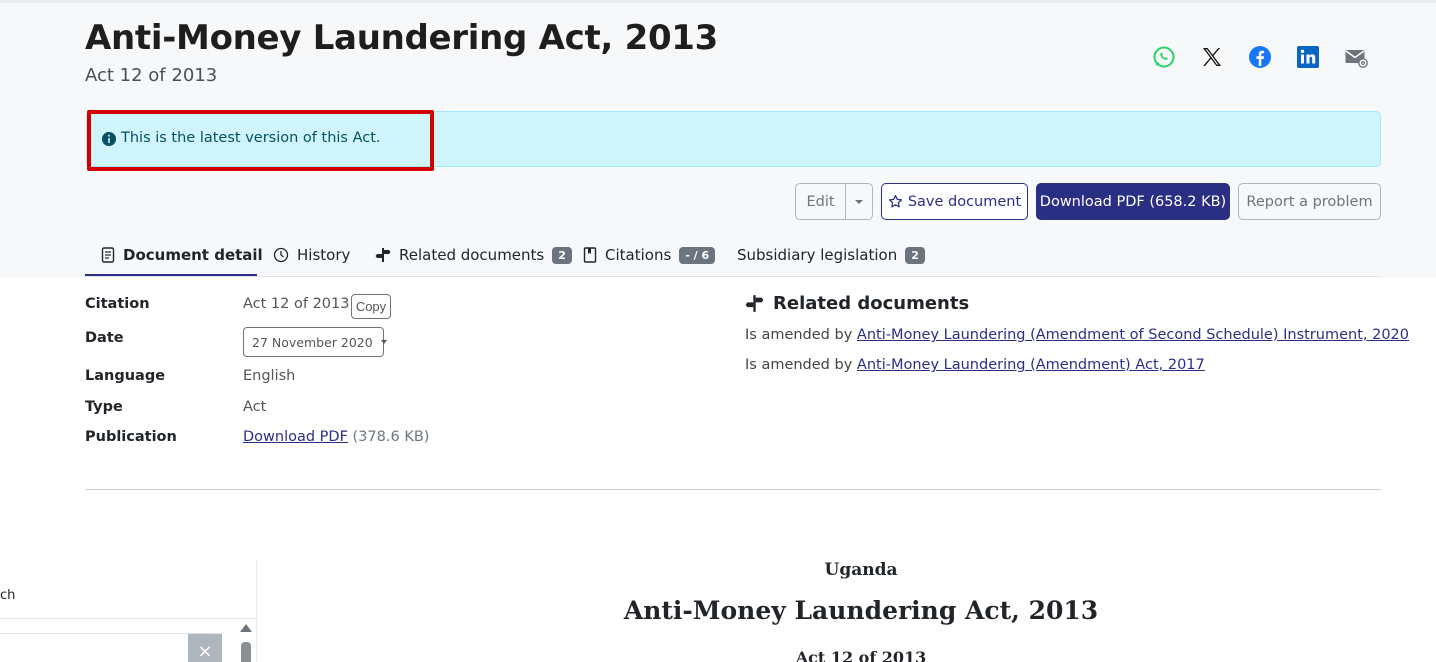  I want to click on publication-value: Download PDF (378.6 KB), so click(336, 437).